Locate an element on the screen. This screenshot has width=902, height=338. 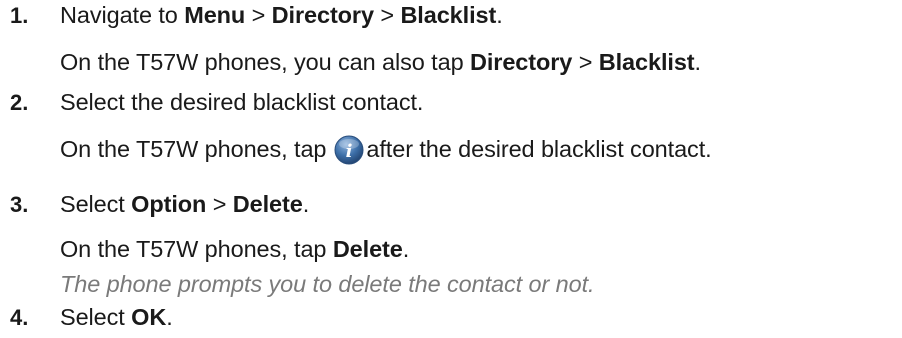
step-1-menu: Menu is located at coordinates (215, 15).